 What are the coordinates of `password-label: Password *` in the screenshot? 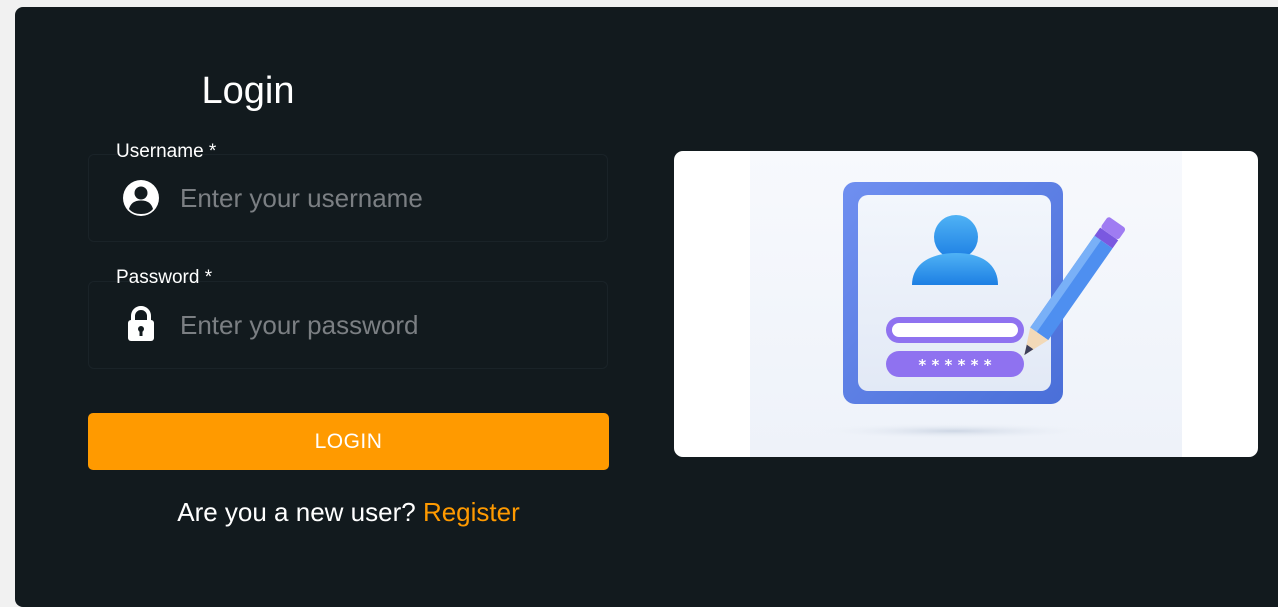 It's located at (164, 277).